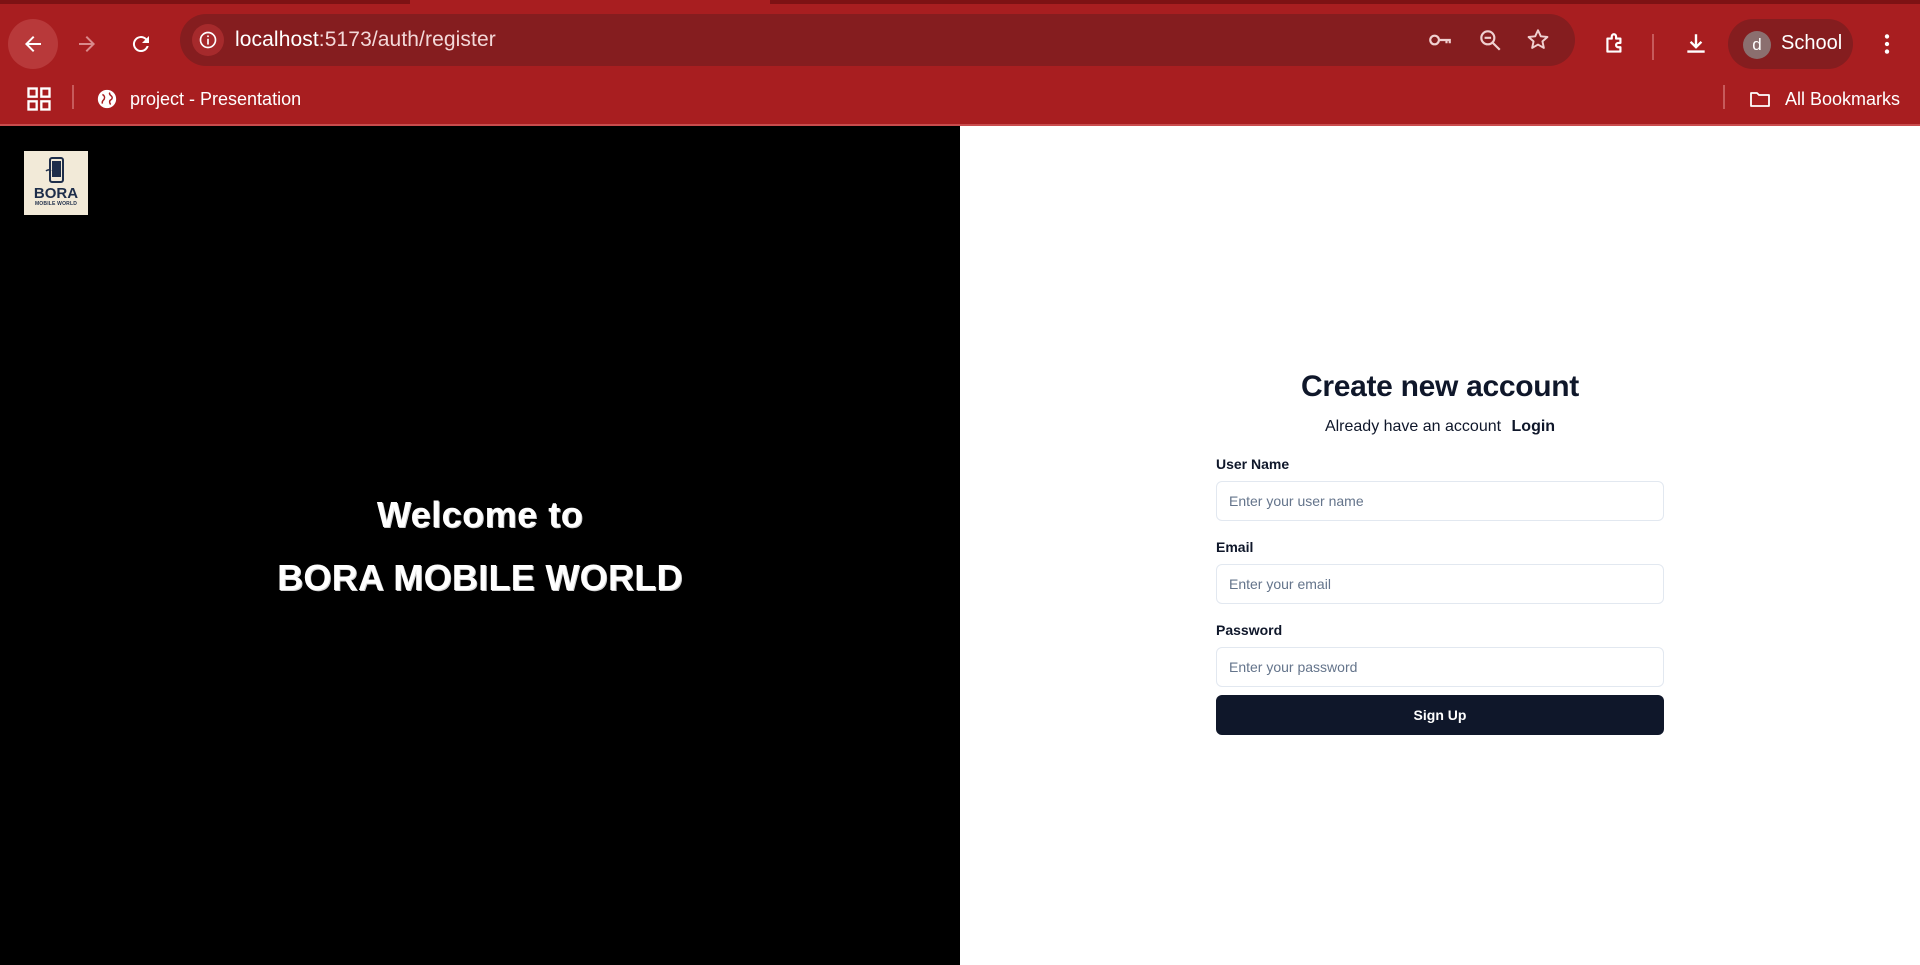 Image resolution: width=1920 pixels, height=965 pixels. Describe the element at coordinates (407, 39) in the screenshot. I see `url-path: :5173/auth/register` at that location.